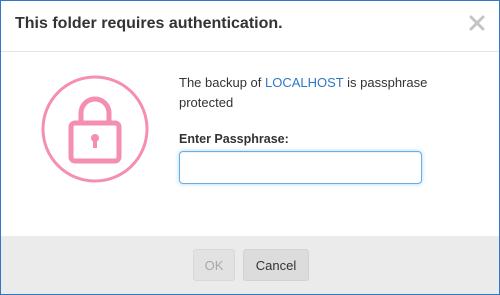 This screenshot has width=500, height=295. I want to click on passphrase-label: Enter Passphrase:, so click(234, 139).